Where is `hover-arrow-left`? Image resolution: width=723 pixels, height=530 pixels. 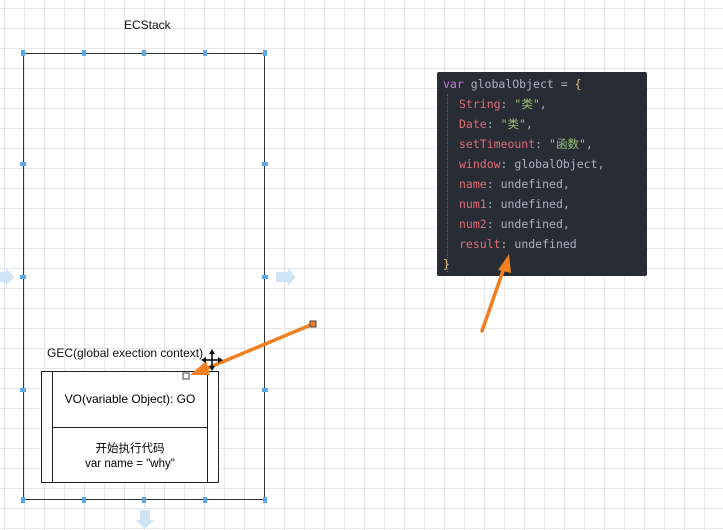
hover-arrow-left is located at coordinates (7, 277).